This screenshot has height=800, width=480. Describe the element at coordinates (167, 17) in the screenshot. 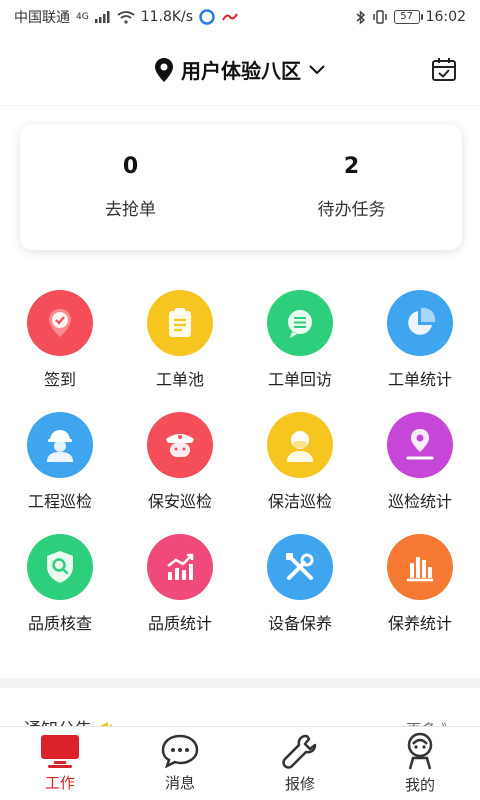

I see `network-speed: 11.8K/s` at that location.